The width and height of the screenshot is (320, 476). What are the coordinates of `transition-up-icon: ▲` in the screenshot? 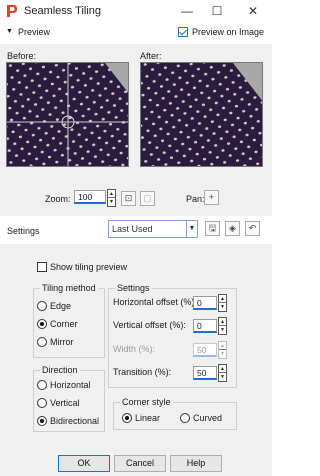 It's located at (222, 369).